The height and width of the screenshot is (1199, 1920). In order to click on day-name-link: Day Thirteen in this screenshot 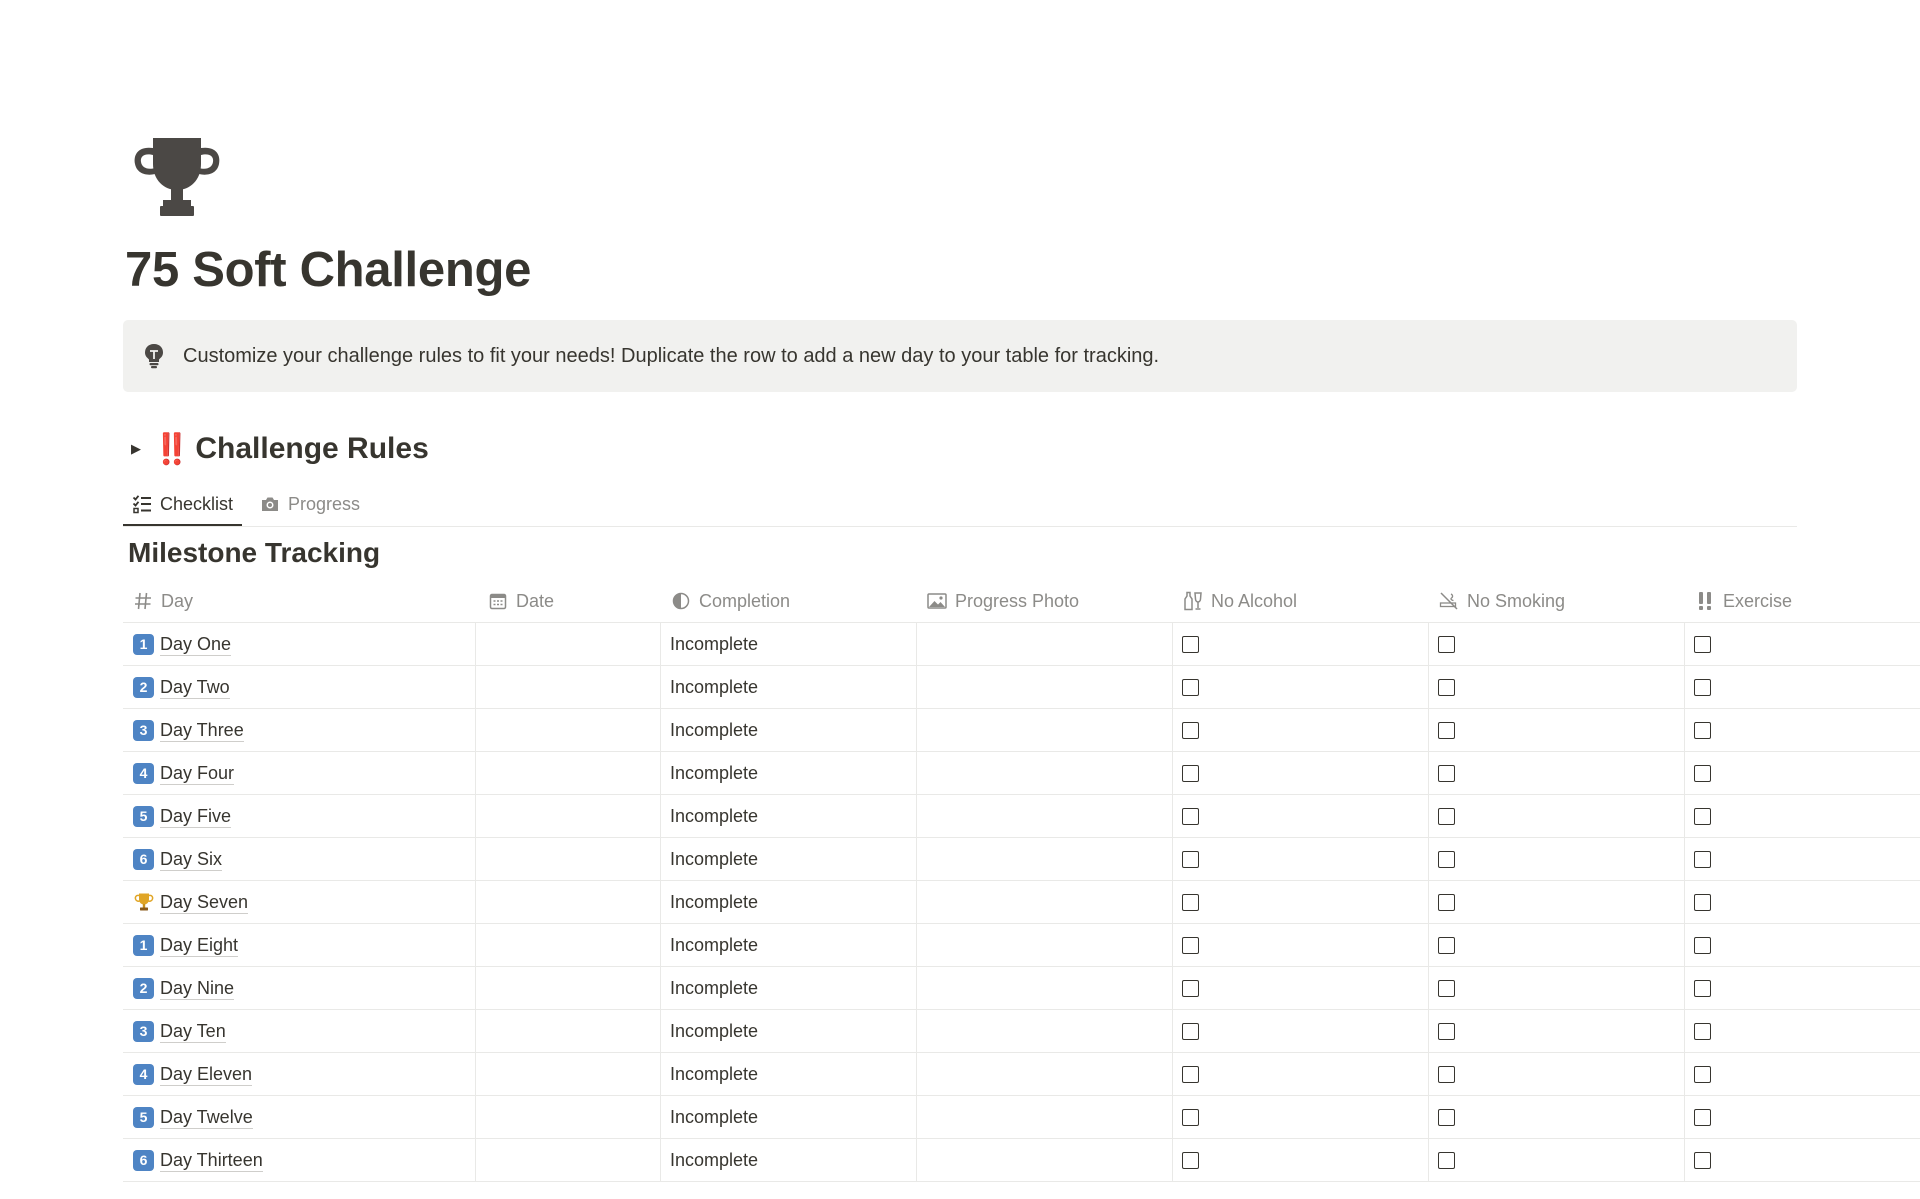, I will do `click(211, 1160)`.